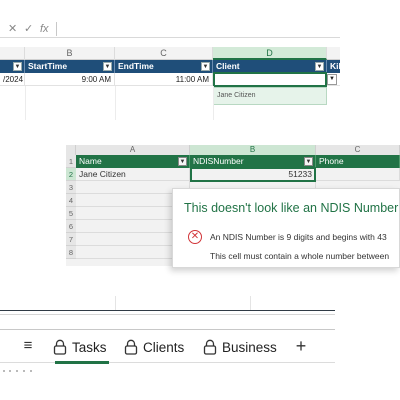 The image size is (400, 400). I want to click on sheet-tab-bar: ≡ Tasks Clients Business +, so click(167, 346).